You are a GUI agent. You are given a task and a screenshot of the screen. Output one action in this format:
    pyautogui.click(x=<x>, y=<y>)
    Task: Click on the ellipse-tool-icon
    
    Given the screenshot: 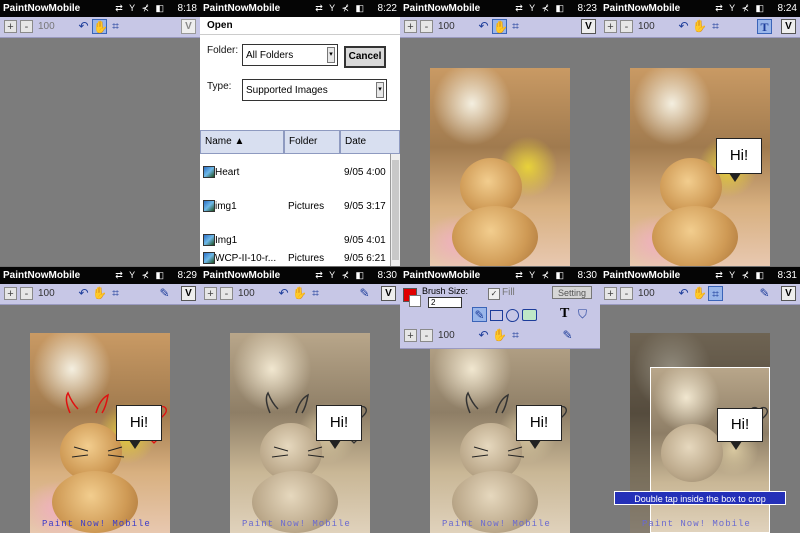 What is the action you would take?
    pyautogui.click(x=512, y=315)
    